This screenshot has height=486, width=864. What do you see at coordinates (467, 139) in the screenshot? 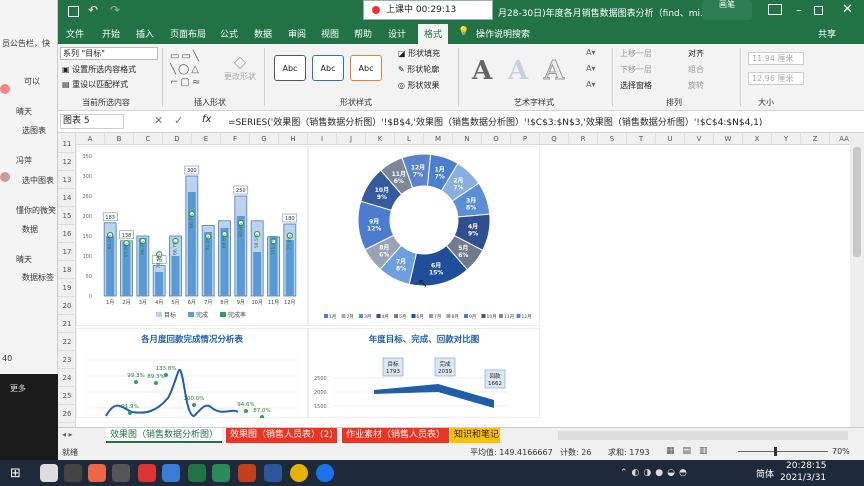
I see `column-header: N` at bounding box center [467, 139].